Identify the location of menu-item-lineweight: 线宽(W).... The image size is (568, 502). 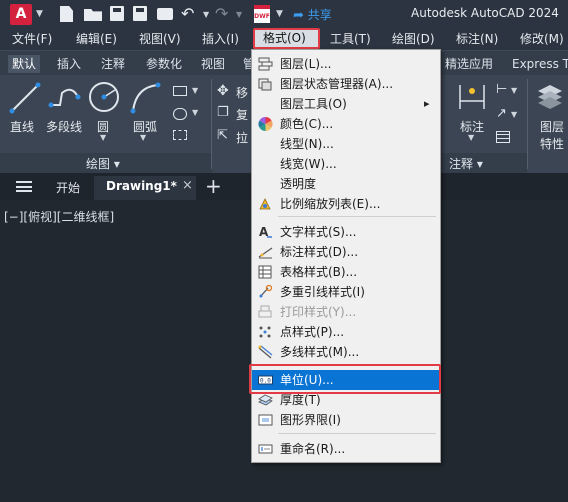
(346, 164).